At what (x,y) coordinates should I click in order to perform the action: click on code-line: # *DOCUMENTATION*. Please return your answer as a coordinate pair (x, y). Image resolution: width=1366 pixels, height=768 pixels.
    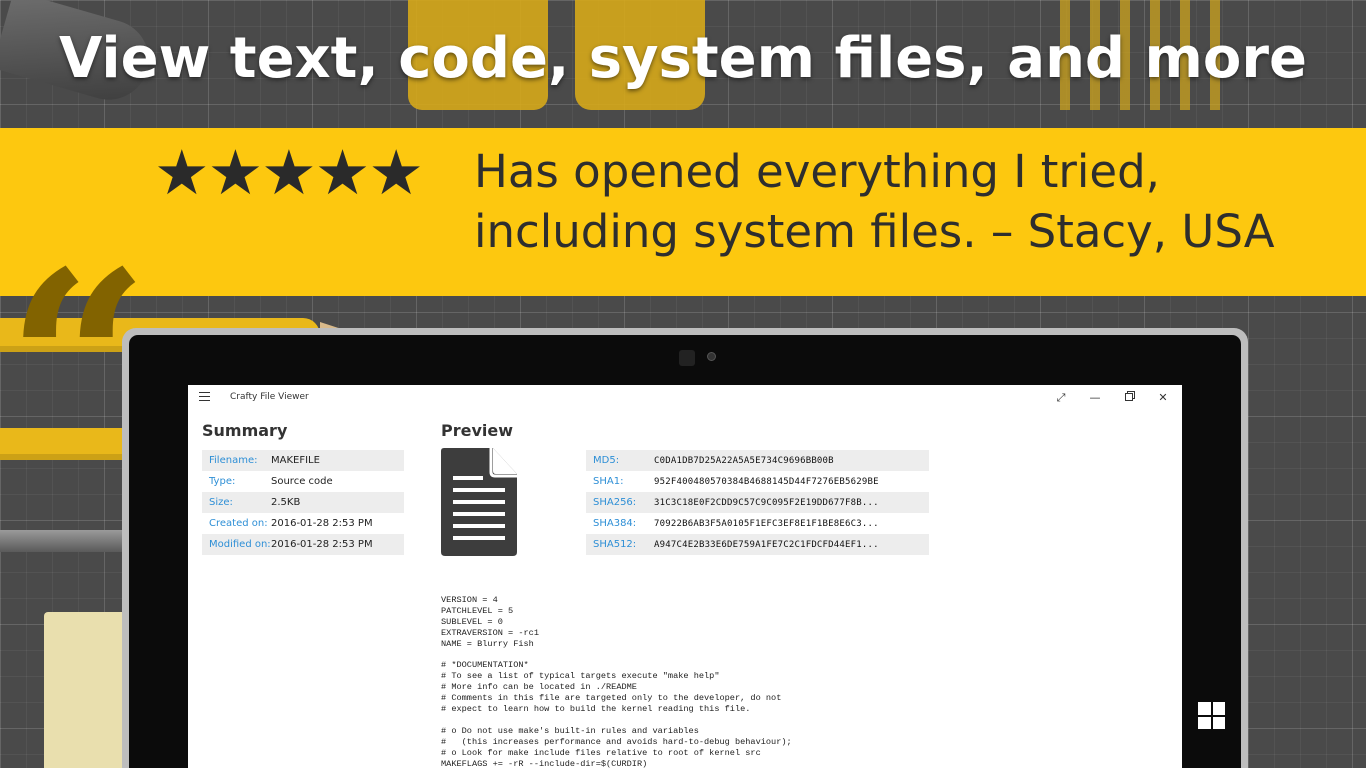
    Looking at the image, I should click on (485, 665).